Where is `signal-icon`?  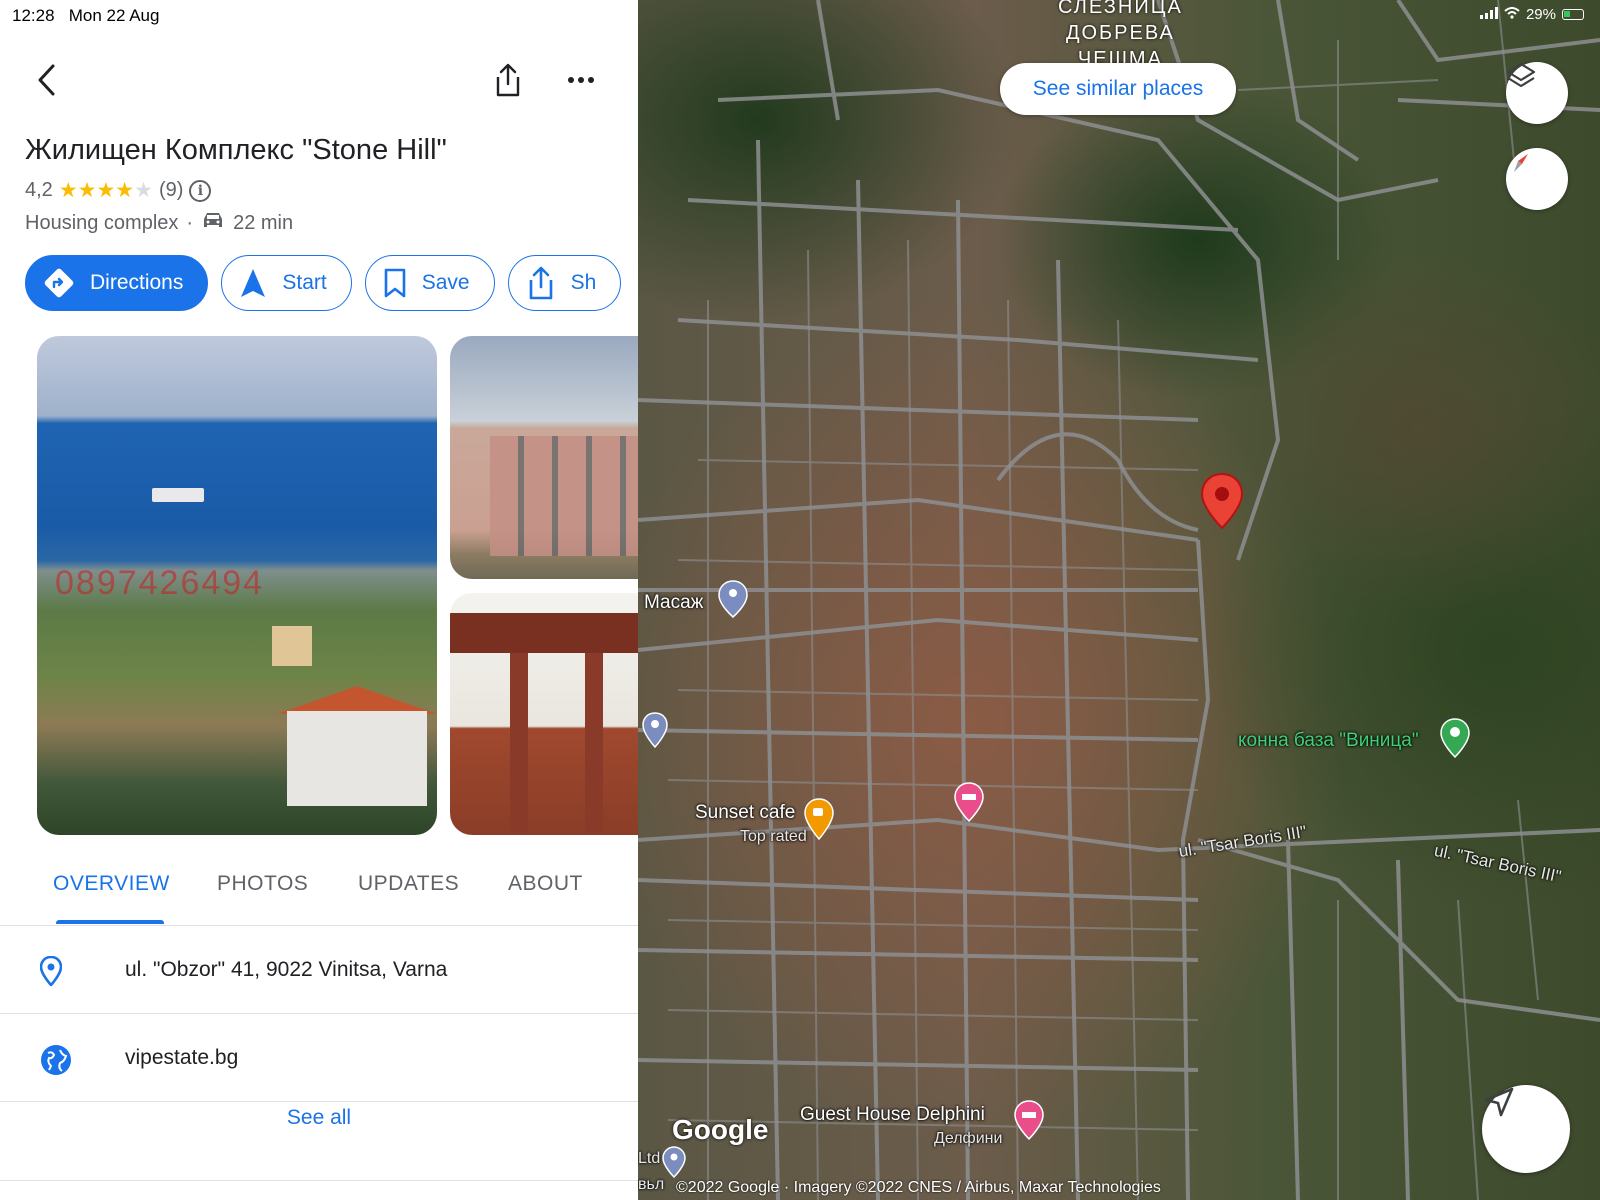
signal-icon is located at coordinates (1488, 14).